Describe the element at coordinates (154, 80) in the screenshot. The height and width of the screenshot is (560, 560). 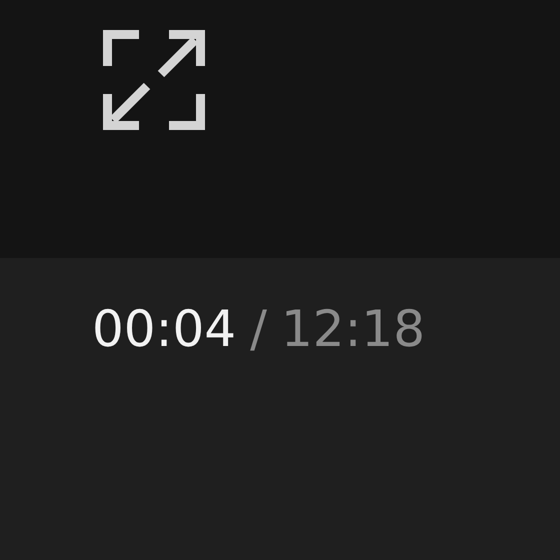
I see `fullscreen-icon` at that location.